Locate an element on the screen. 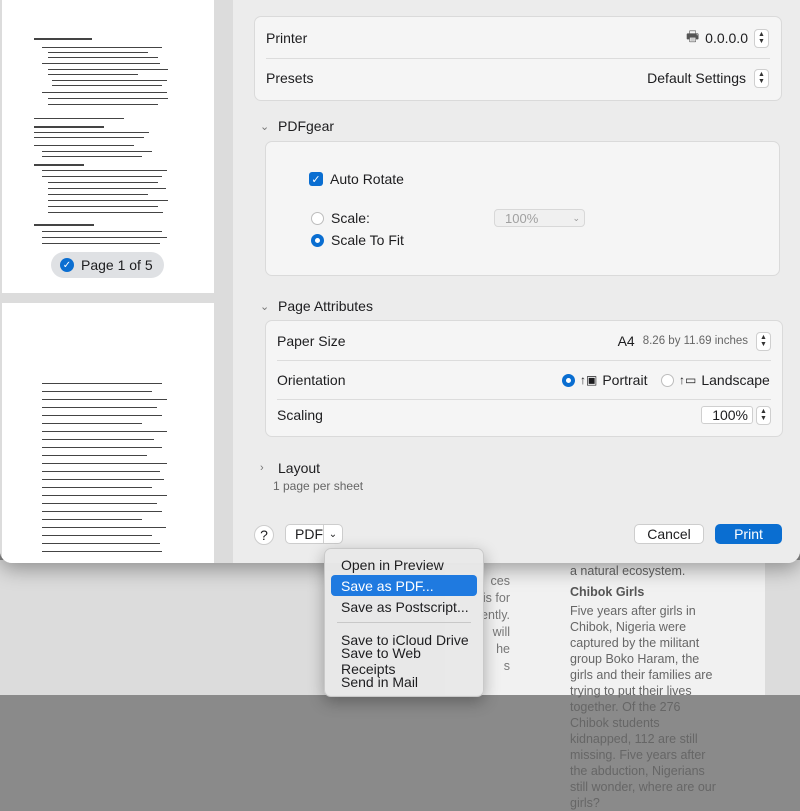 The image size is (800, 811). printer-row: Printer 🖶 0.0.0.0 ▲ ▼ is located at coordinates (518, 38).